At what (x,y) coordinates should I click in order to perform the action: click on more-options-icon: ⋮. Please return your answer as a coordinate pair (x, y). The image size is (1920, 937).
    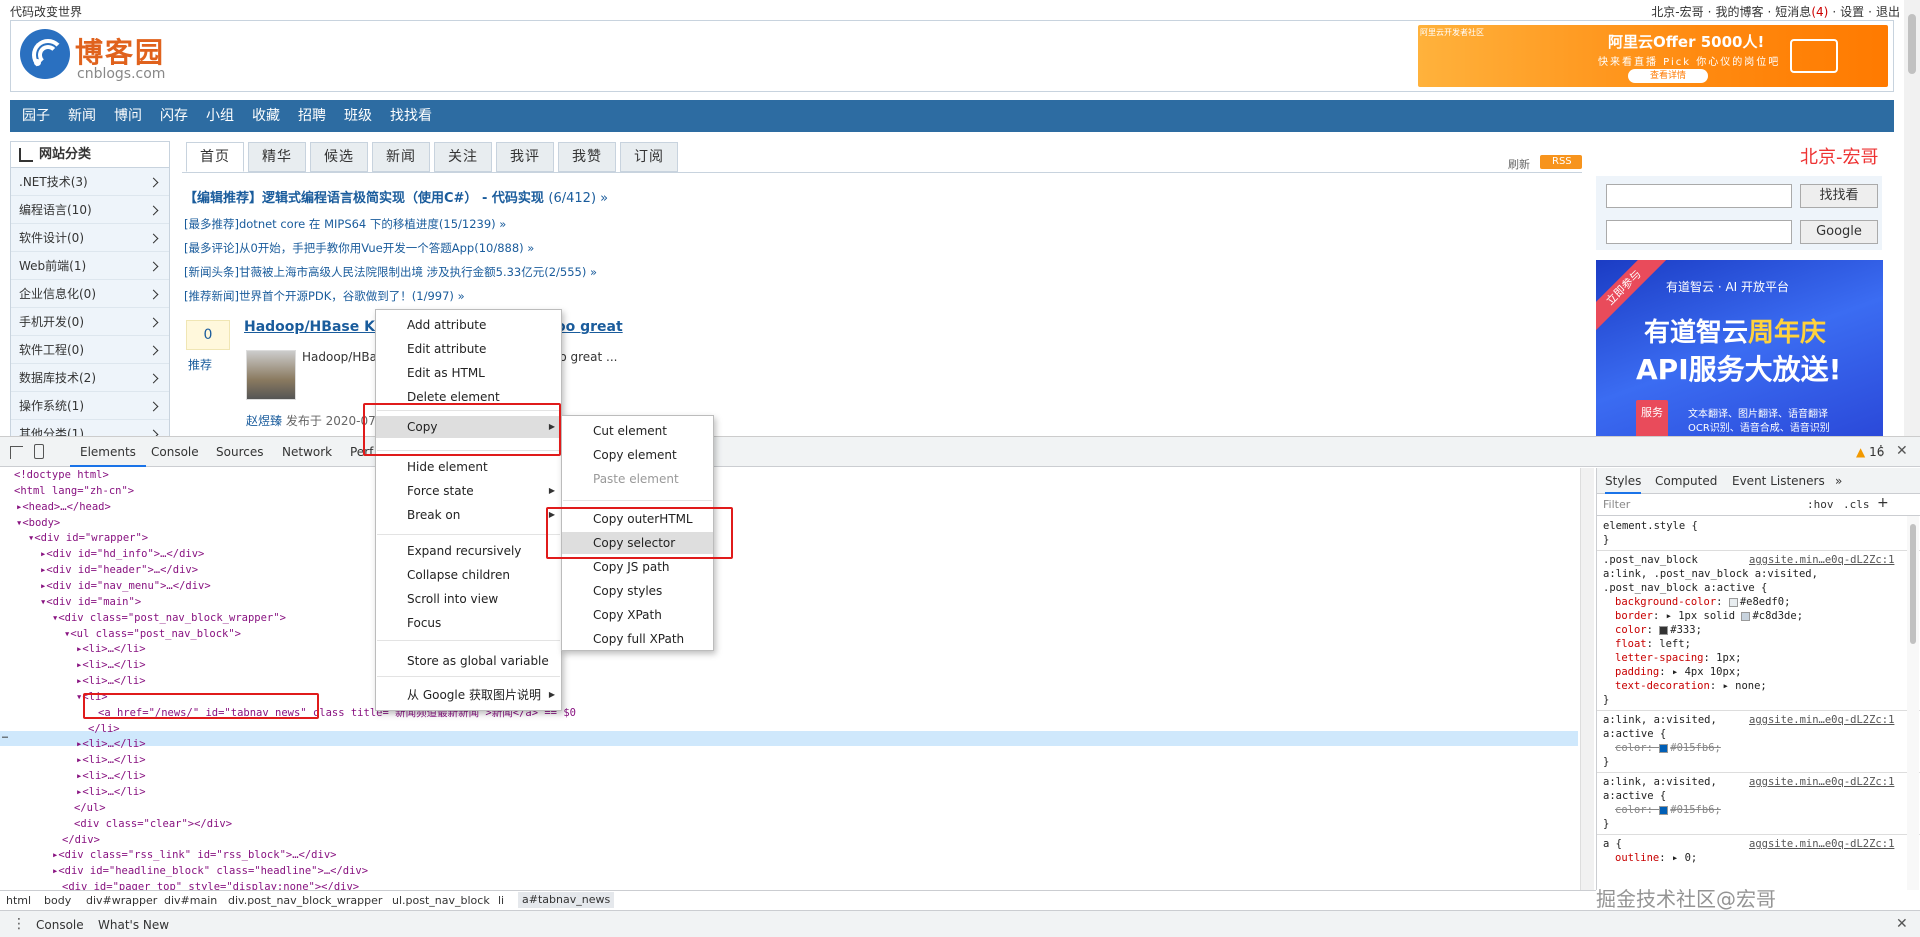
    Looking at the image, I should click on (1881, 451).